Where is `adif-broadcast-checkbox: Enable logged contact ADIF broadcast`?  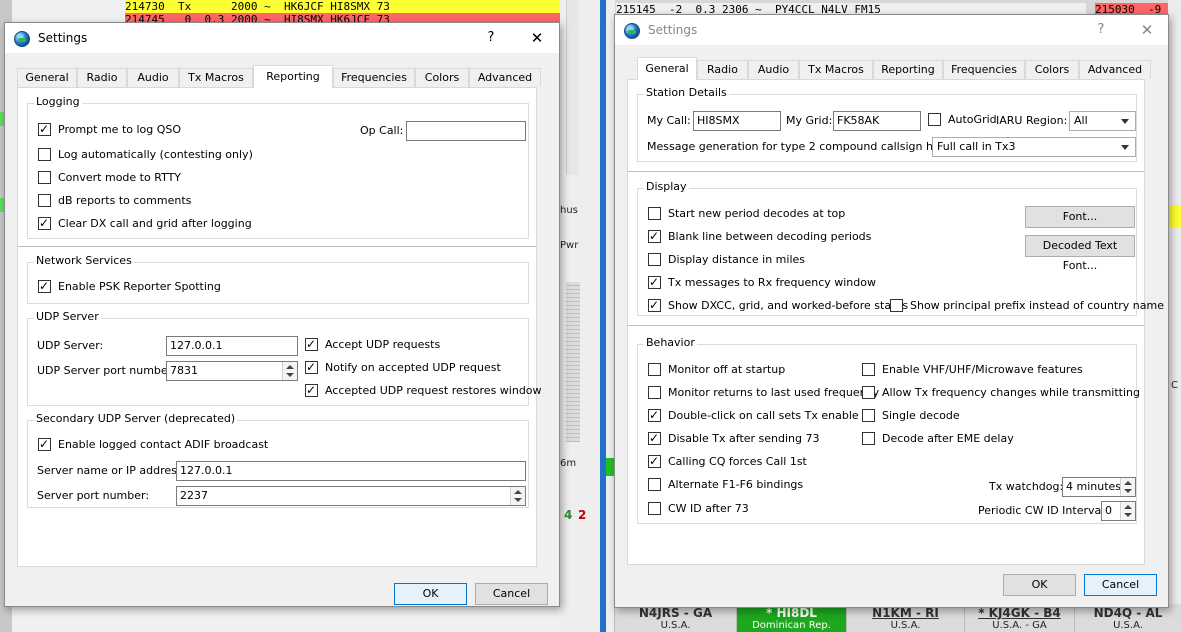 adif-broadcast-checkbox: Enable logged contact ADIF broadcast is located at coordinates (163, 445).